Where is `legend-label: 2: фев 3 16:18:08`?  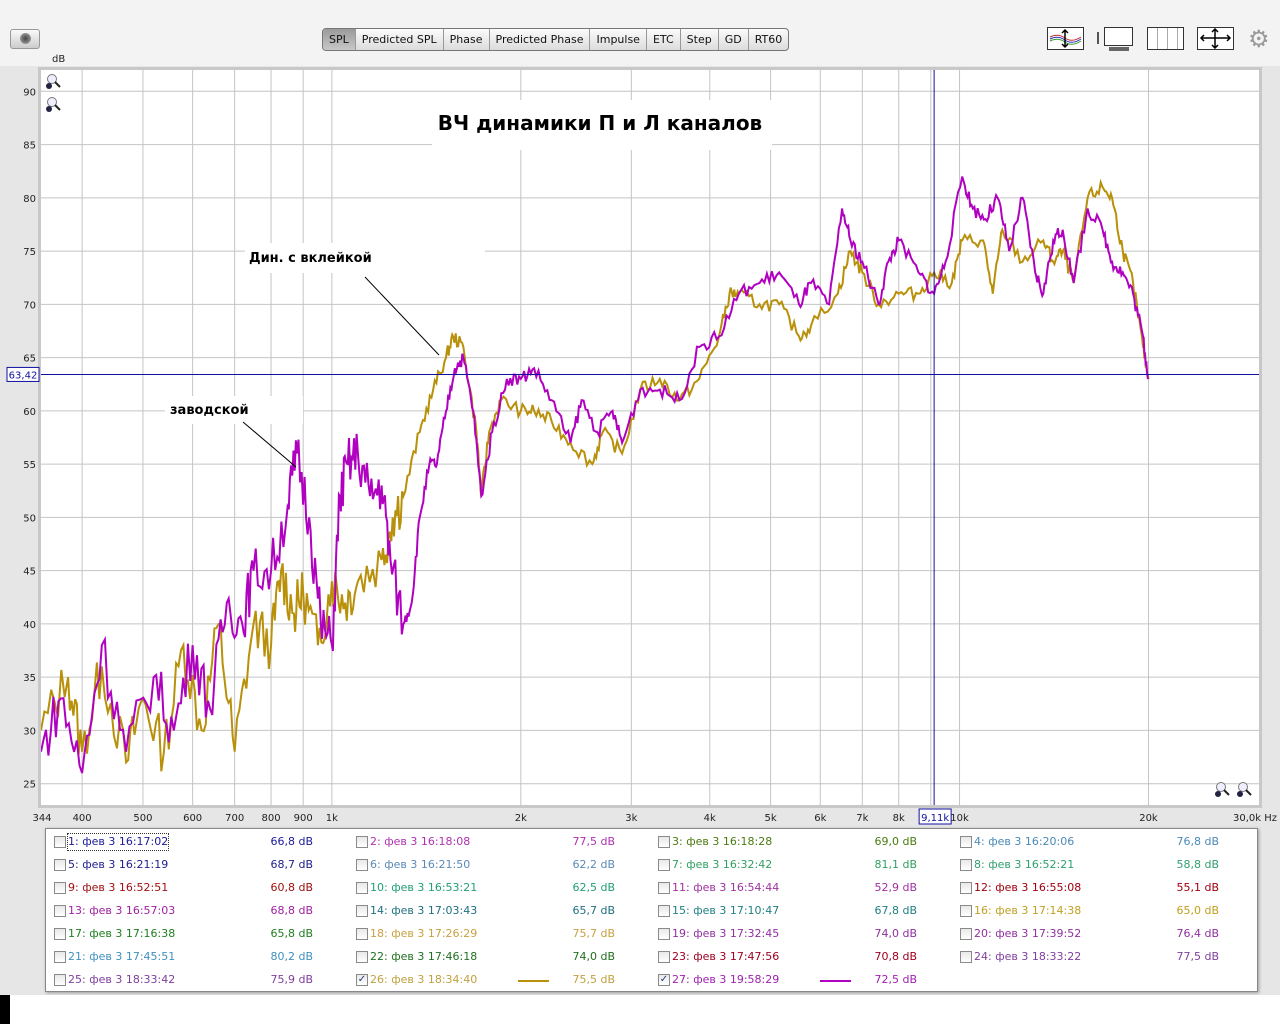
legend-label: 2: фев 3 16:18:08 is located at coordinates (420, 842).